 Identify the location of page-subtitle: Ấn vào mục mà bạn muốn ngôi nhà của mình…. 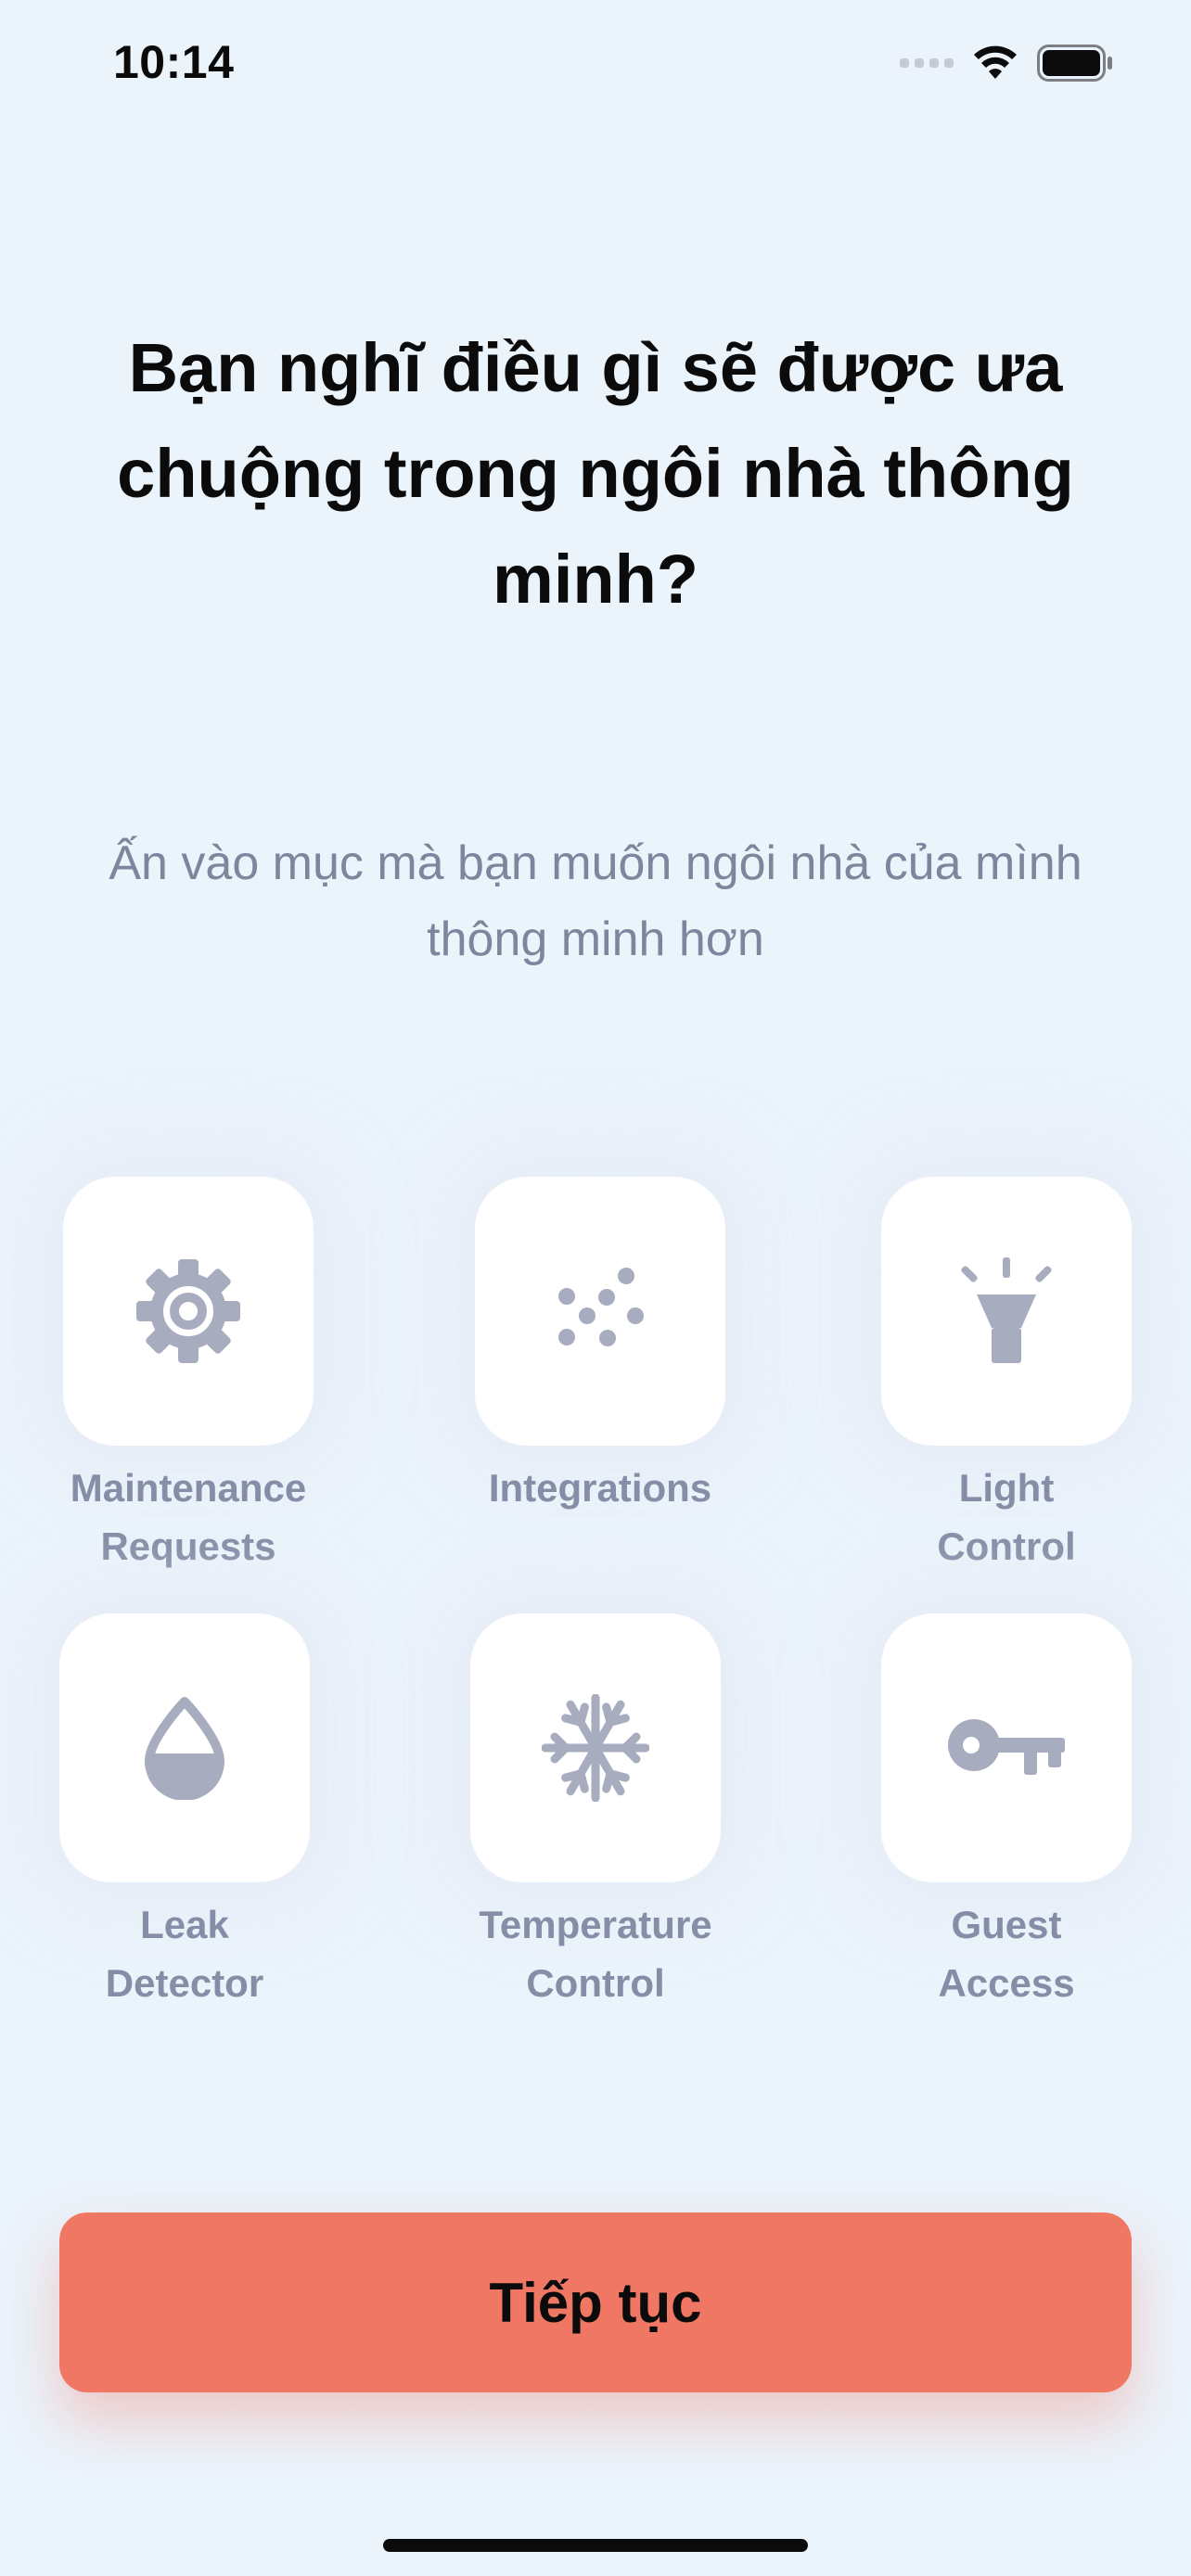
(595, 901).